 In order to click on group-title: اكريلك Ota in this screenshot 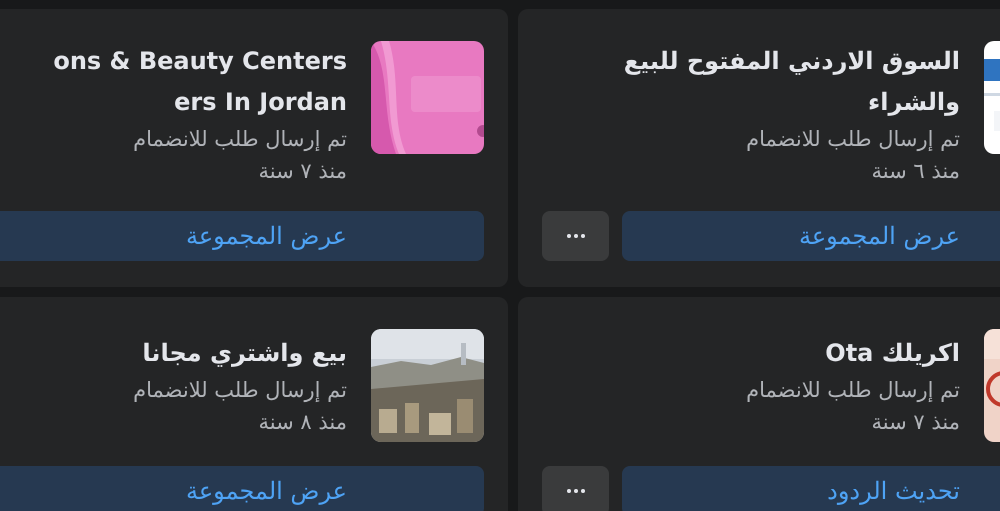, I will do `click(853, 353)`.